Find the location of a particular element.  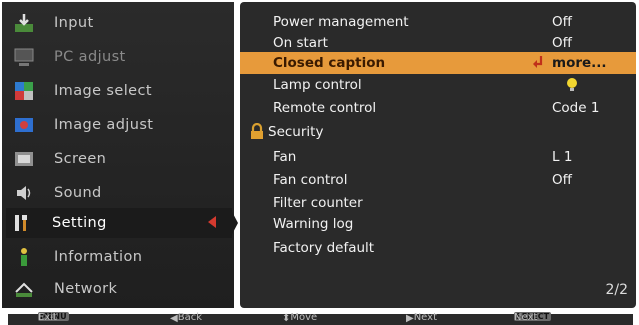

sidebar-item-label: Information is located at coordinates (98, 257).